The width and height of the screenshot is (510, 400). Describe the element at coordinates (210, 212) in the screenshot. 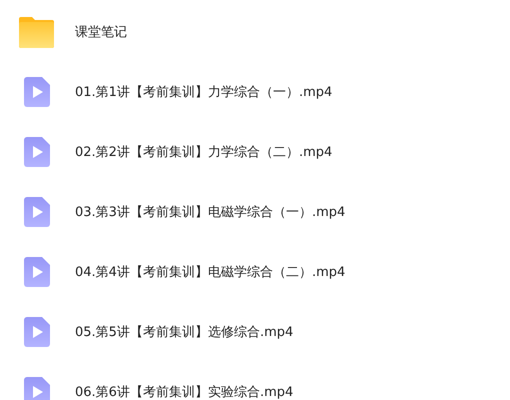

I see `file-name: 03.第3讲【考前集训】电磁学综合（一）.mp4` at that location.